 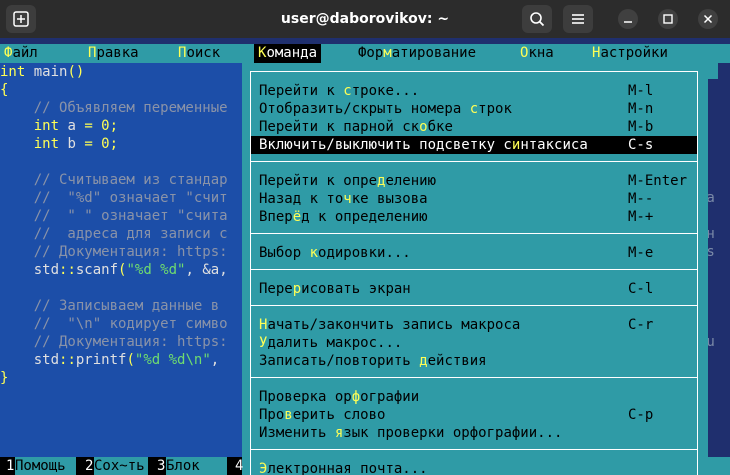 What do you see at coordinates (318, 181) in the screenshot?
I see `menu-option-label-part: Перейти к опре` at bounding box center [318, 181].